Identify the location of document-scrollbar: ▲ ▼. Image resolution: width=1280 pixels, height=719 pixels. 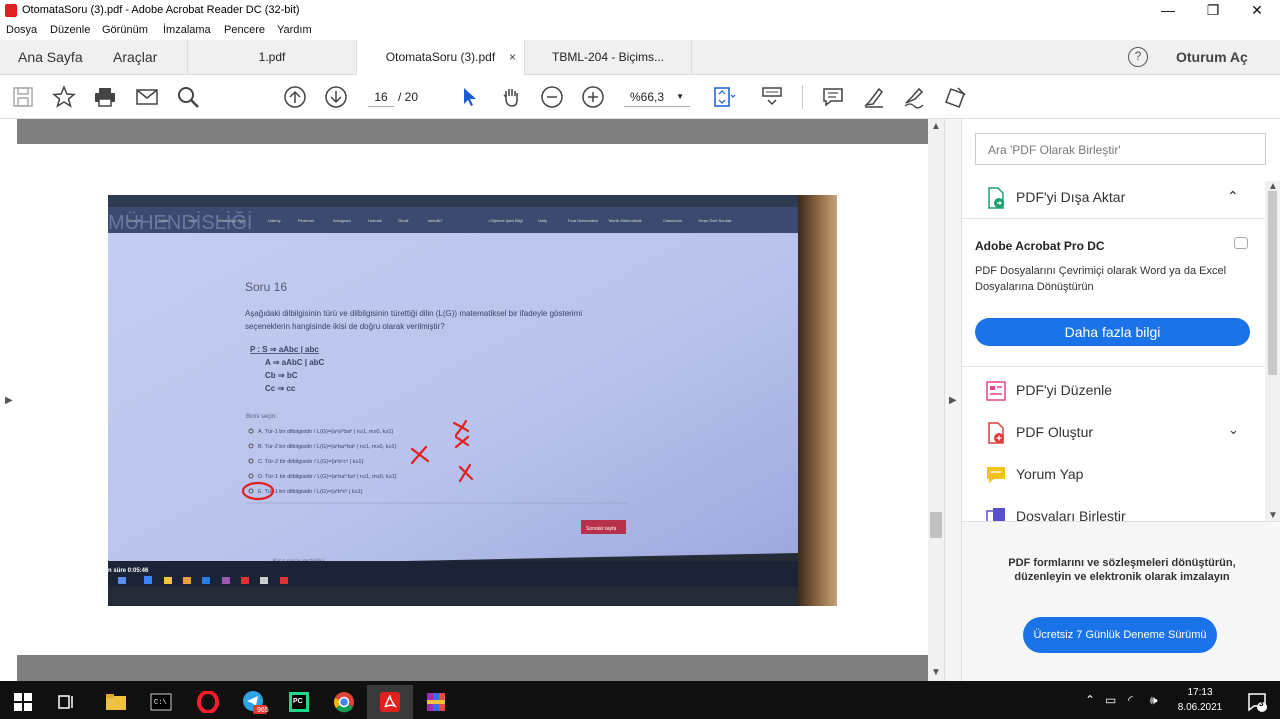
(936, 400).